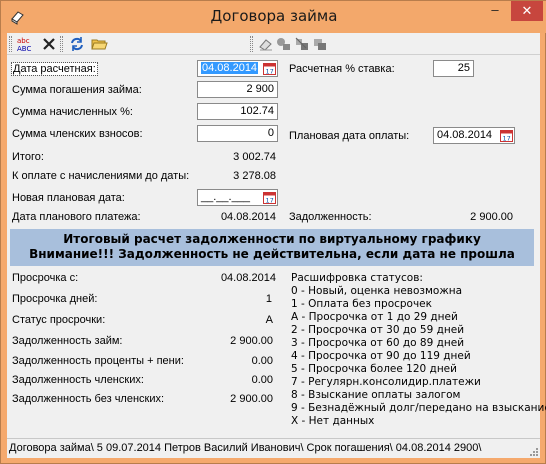  What do you see at coordinates (99, 44) in the screenshot?
I see `open-folder-icon` at bounding box center [99, 44].